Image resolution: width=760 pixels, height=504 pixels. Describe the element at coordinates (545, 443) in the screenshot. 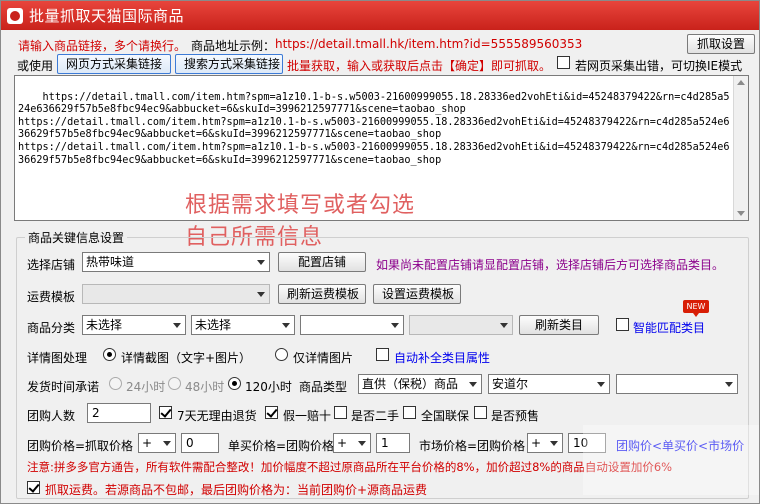

I see `market-price-op-select: +` at that location.